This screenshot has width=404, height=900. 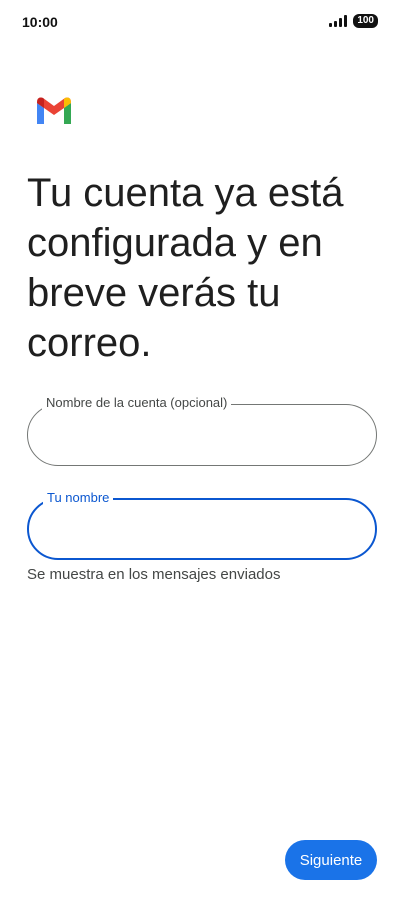 What do you see at coordinates (137, 403) in the screenshot?
I see `account-name-label: Nombre de la cuenta (opcional)` at bounding box center [137, 403].